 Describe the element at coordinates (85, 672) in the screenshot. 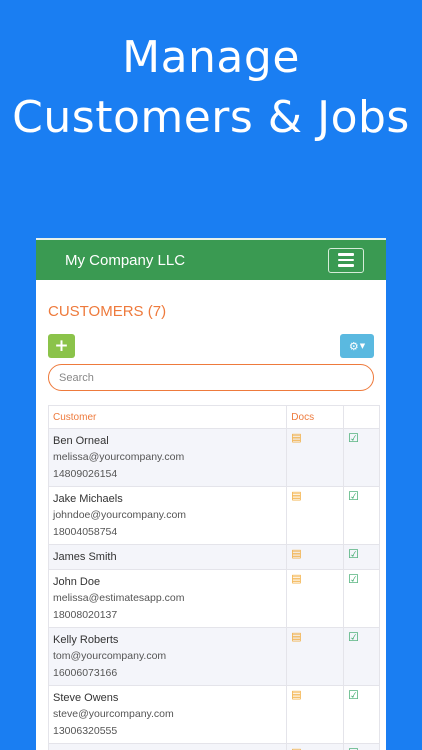

I see `customer-phone: 16006073166` at that location.